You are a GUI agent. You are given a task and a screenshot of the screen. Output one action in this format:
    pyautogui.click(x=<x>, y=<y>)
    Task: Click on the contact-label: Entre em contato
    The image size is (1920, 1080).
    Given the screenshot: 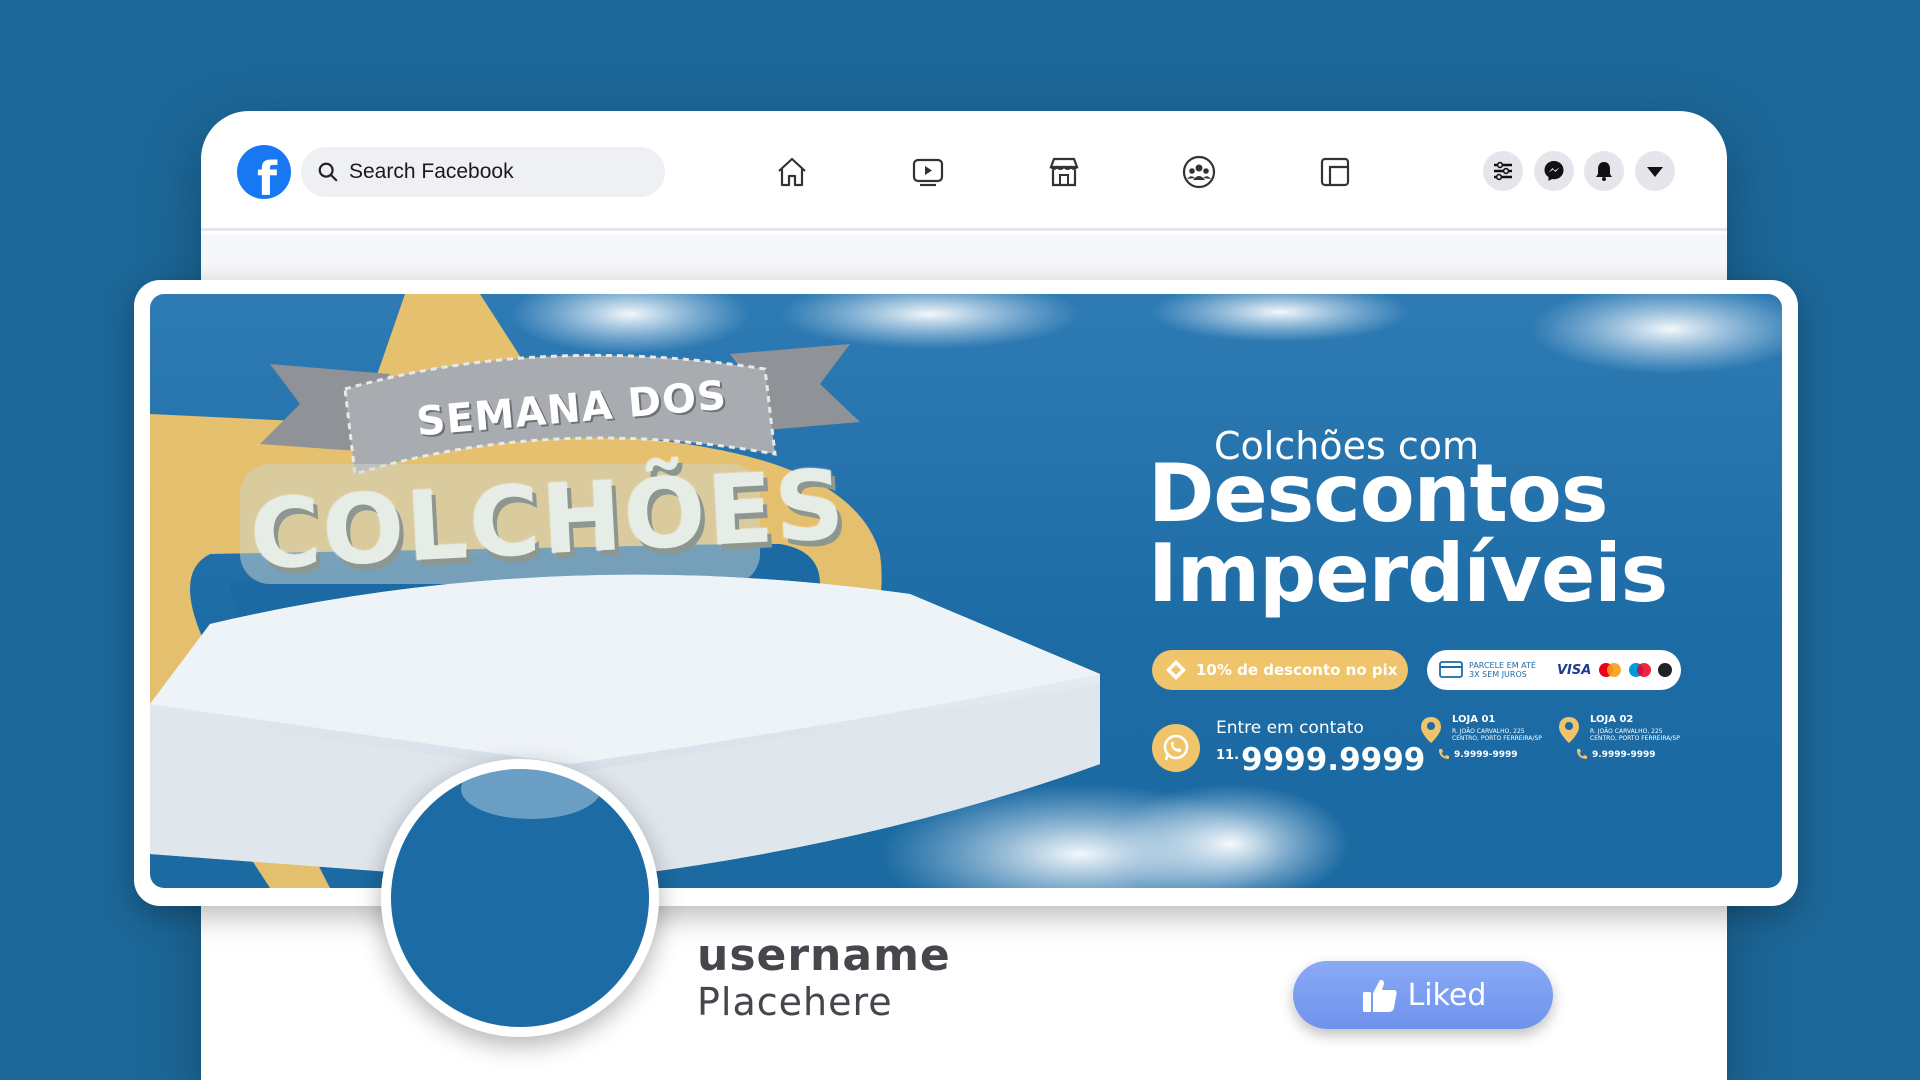 What is the action you would take?
    pyautogui.click(x=1290, y=728)
    